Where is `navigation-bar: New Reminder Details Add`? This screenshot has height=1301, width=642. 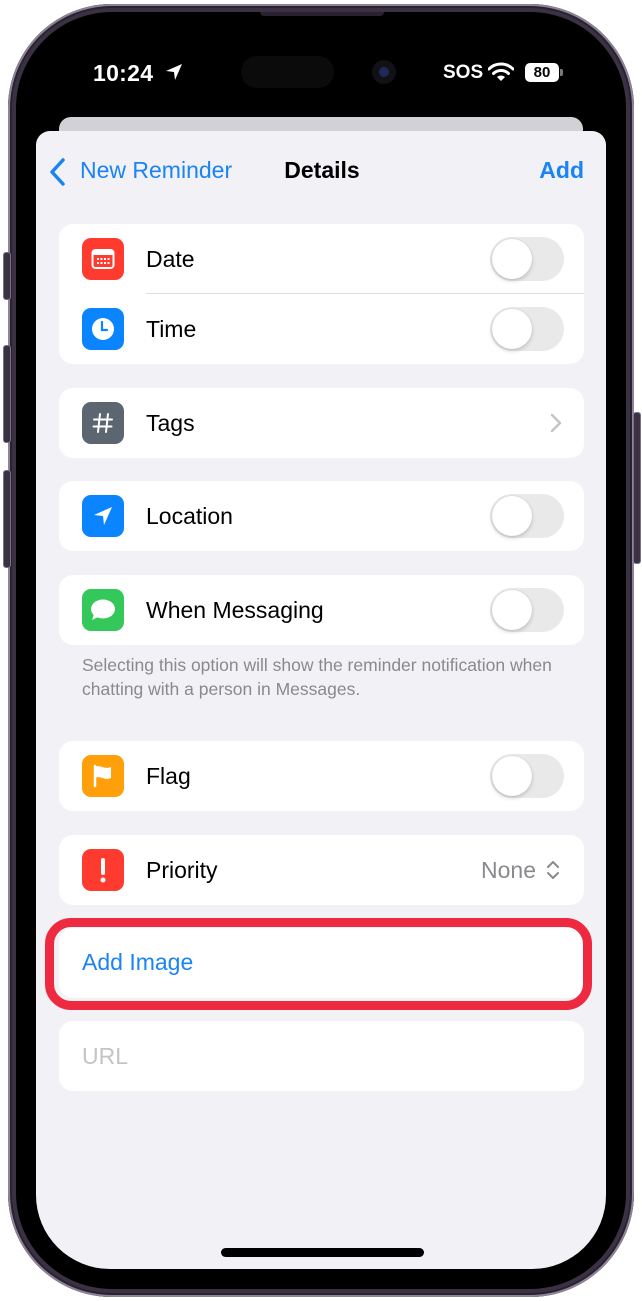 navigation-bar: New Reminder Details Add is located at coordinates (321, 171).